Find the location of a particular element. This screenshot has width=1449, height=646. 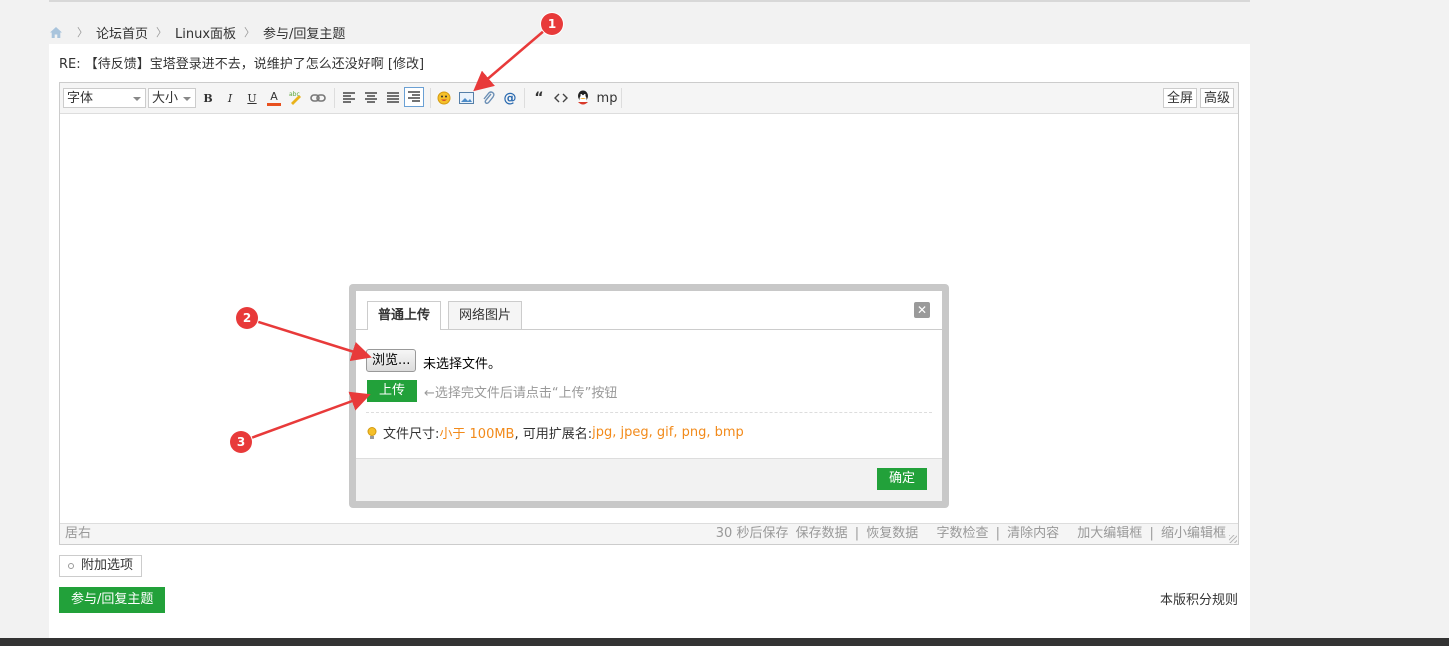

color-swatch is located at coordinates (274, 104).